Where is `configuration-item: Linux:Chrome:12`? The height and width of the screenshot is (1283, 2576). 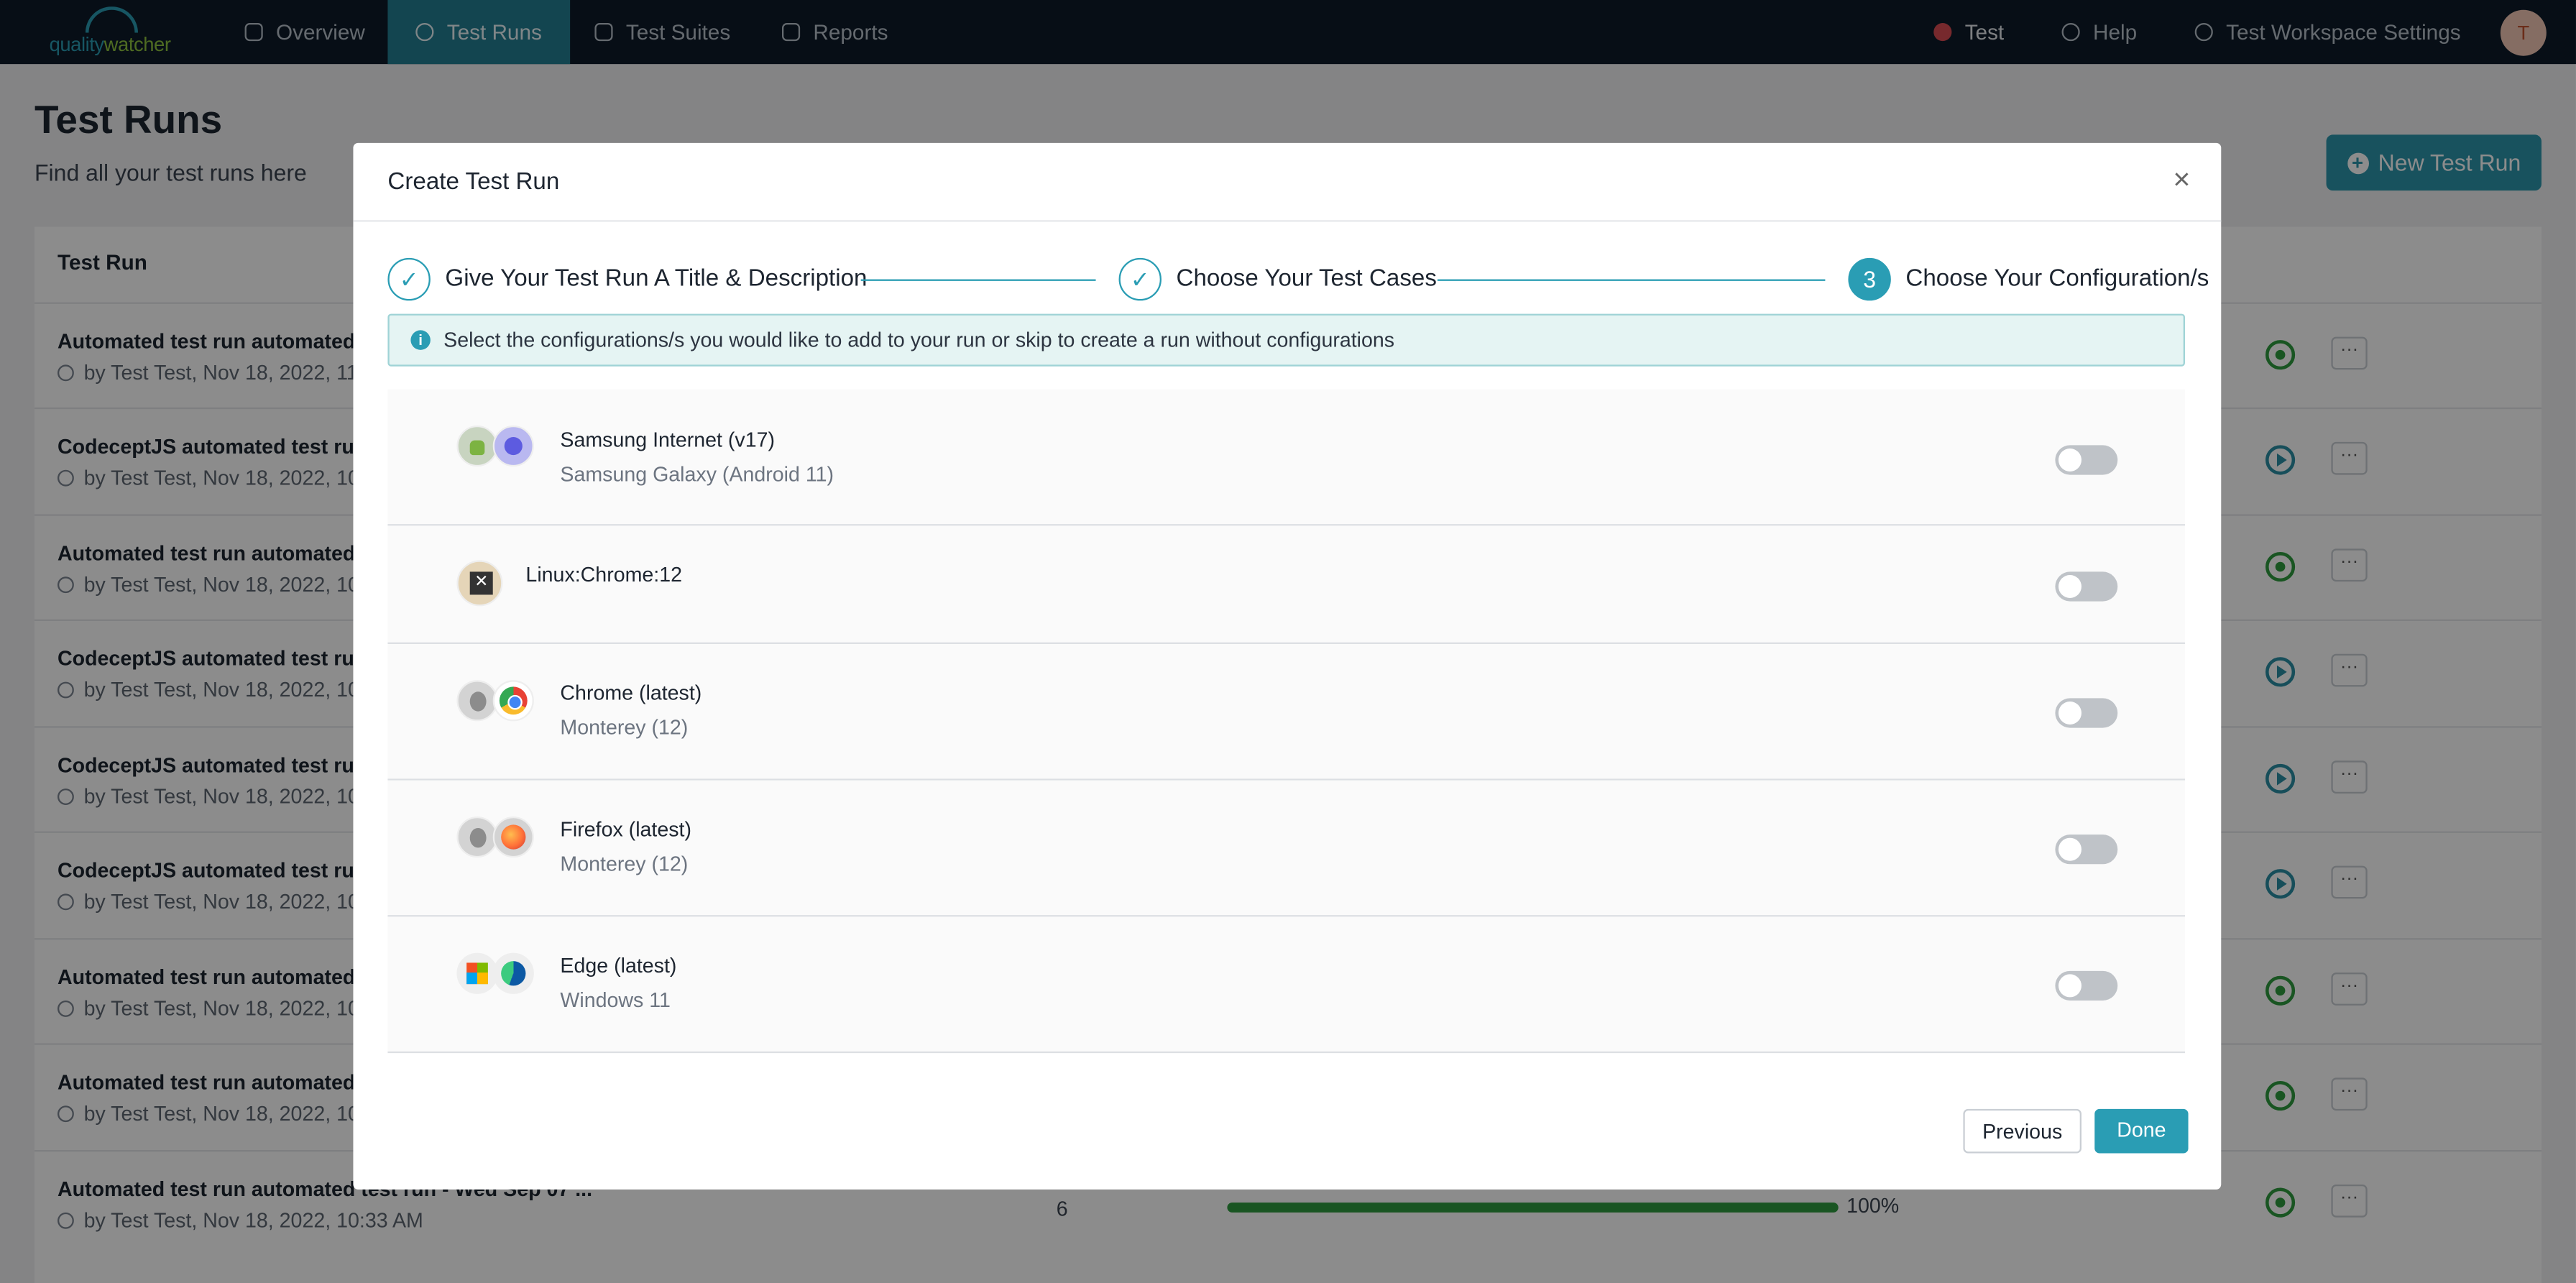 configuration-item: Linux:Chrome:12 is located at coordinates (1286, 584).